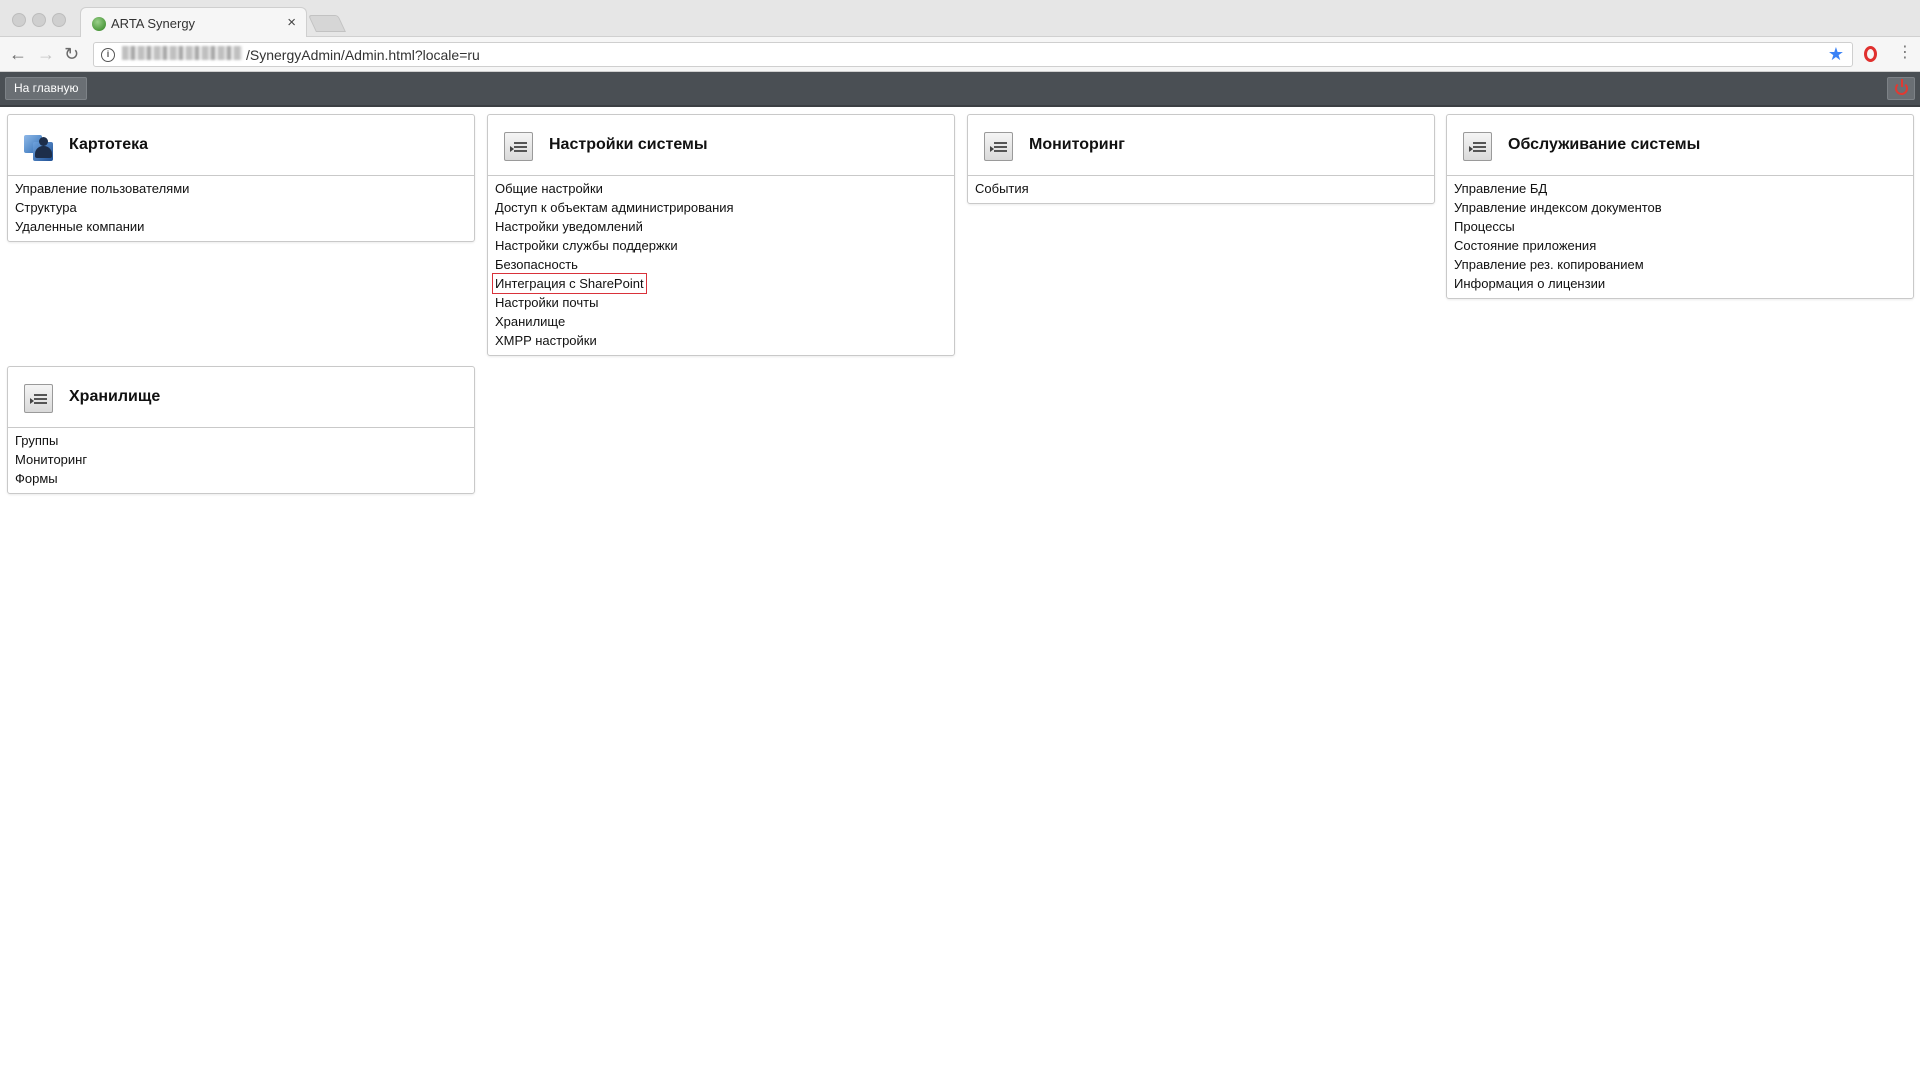 The width and height of the screenshot is (1920, 1080). What do you see at coordinates (960, 89) in the screenshot?
I see `app-header: На главную` at bounding box center [960, 89].